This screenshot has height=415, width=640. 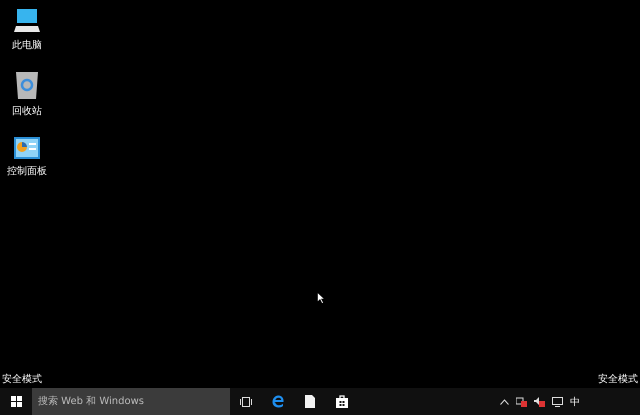 I want to click on edge-logo-icon, so click(x=278, y=401).